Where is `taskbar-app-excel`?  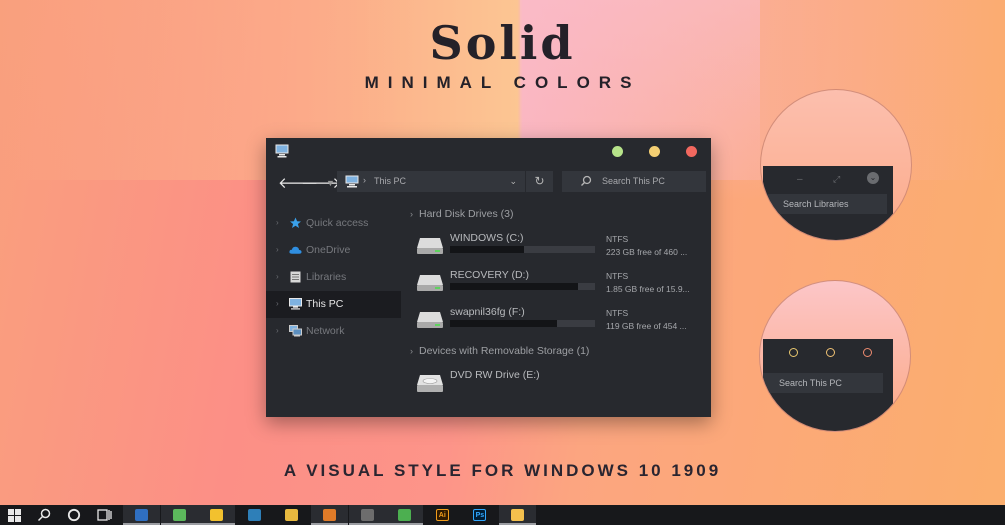
taskbar-app-excel is located at coordinates (254, 515).